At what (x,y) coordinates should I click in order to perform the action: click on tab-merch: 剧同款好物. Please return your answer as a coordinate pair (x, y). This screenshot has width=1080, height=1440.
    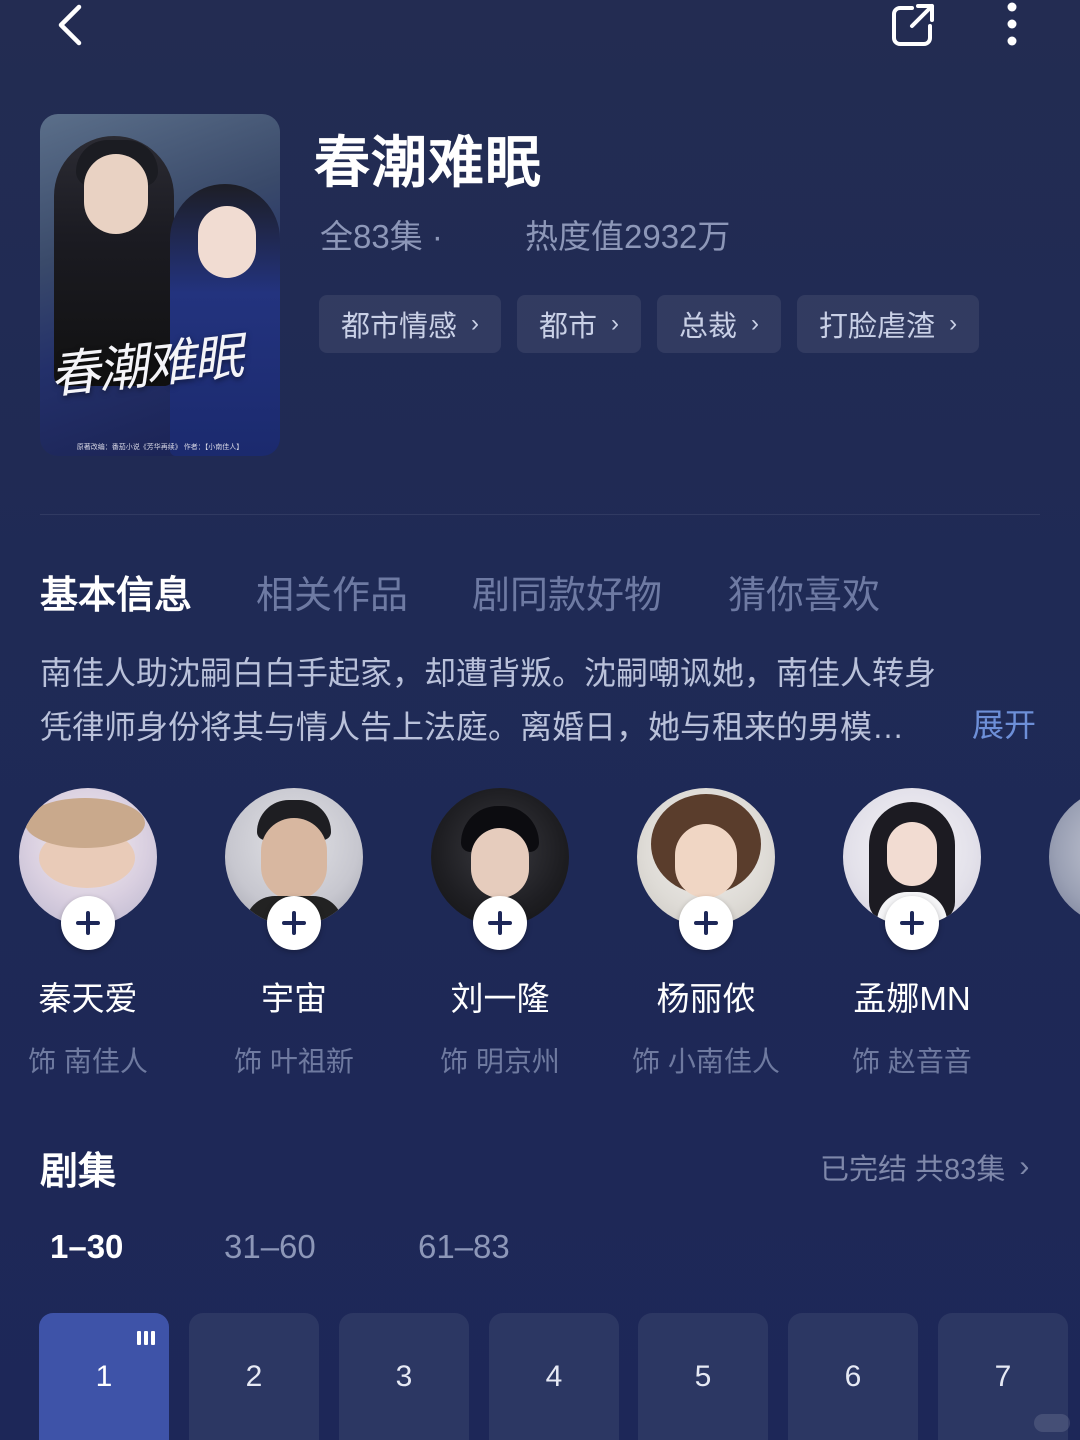
    Looking at the image, I should click on (567, 591).